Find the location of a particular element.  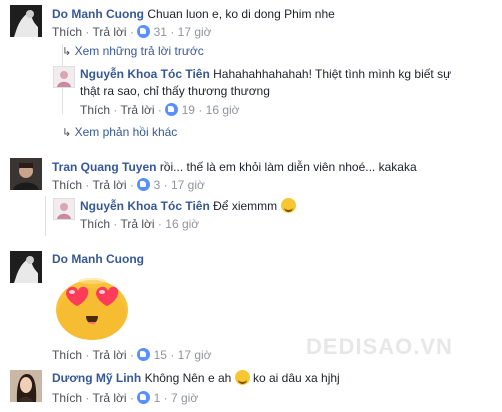

commenter-name: Dương Mỹ Linh is located at coordinates (96, 378).